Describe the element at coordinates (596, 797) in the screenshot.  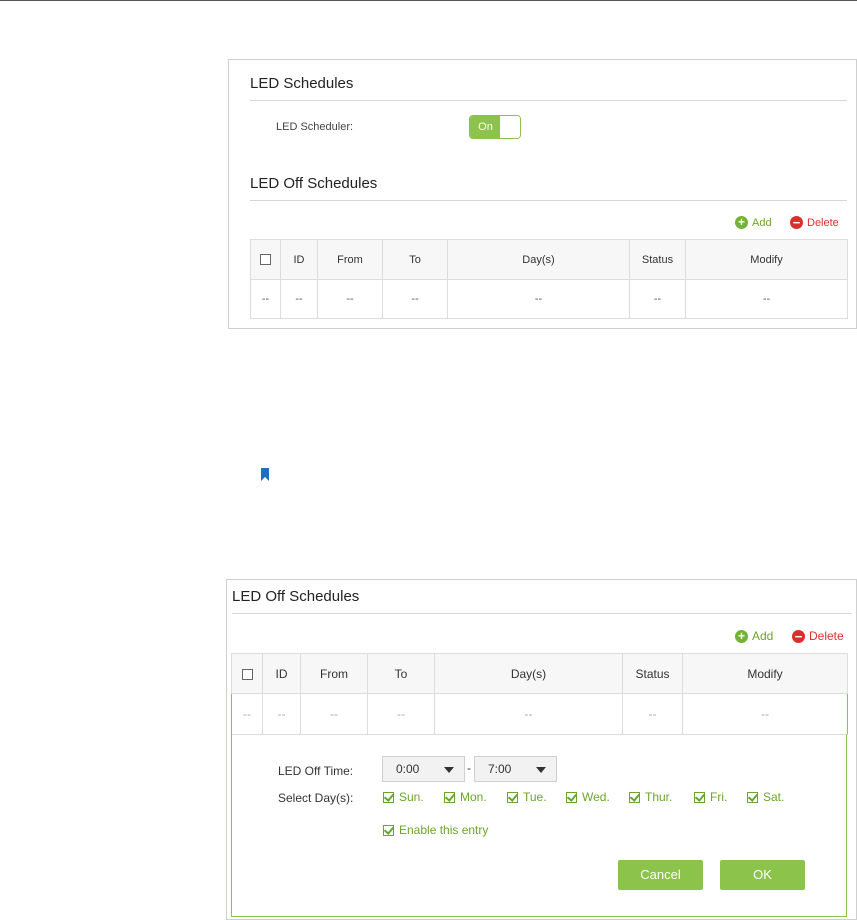
I see `day-label: Wed.` at that location.